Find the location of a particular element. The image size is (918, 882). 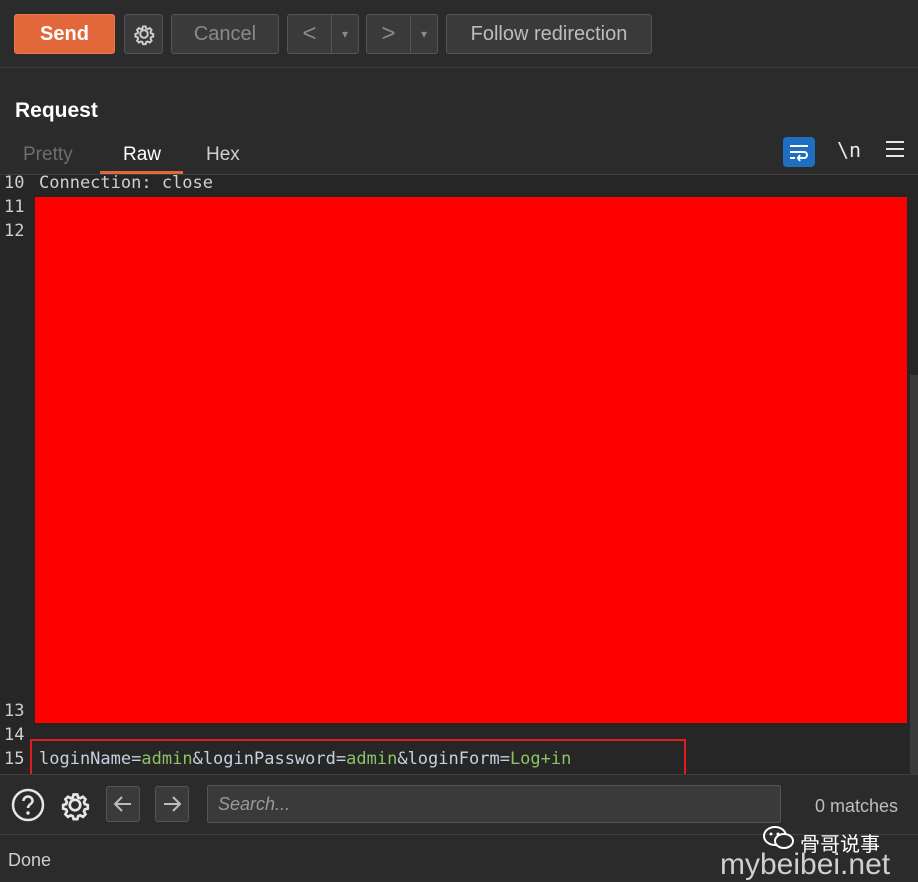

watermark-site: mybeibei.net is located at coordinates (805, 864).